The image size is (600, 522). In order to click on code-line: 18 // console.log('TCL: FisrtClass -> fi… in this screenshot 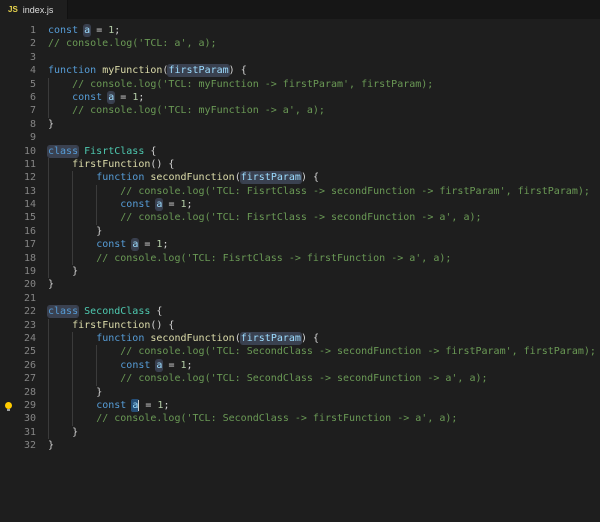, I will do `click(300, 258)`.